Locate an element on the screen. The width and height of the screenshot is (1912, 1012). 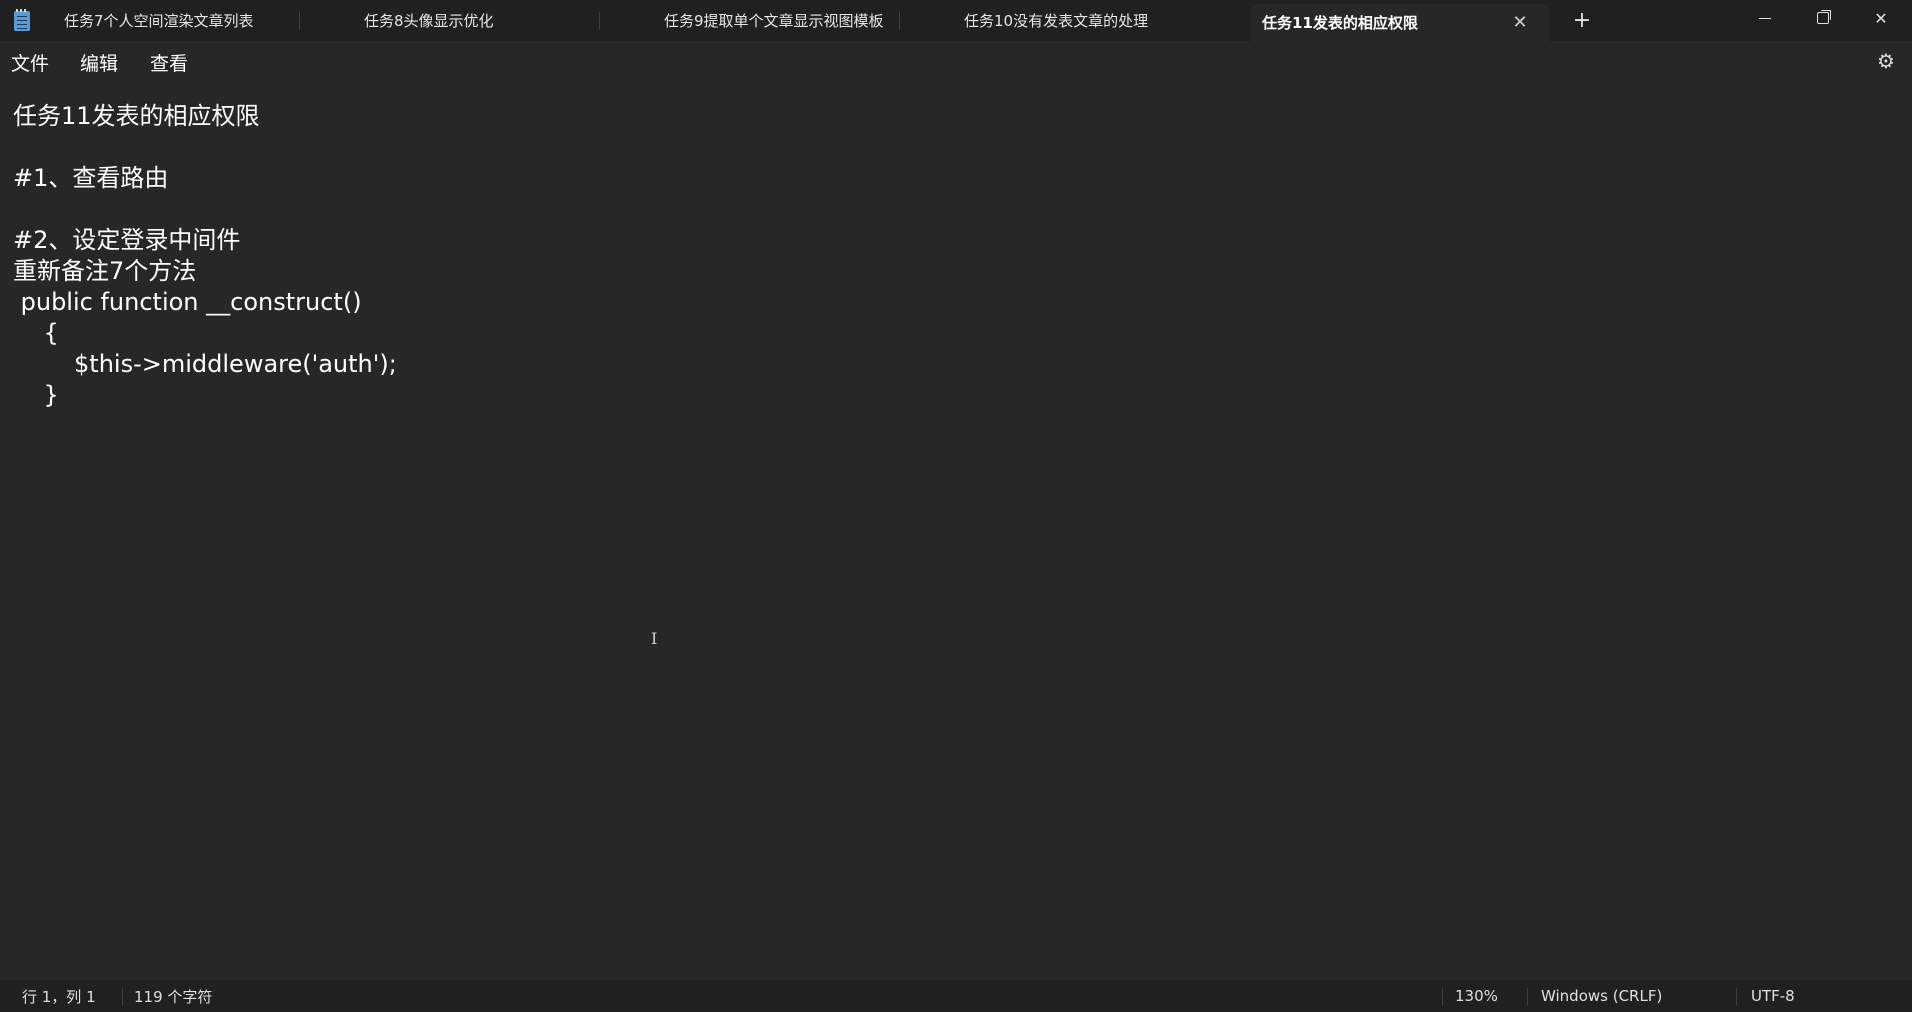
settings-gear-icon: ⚙ is located at coordinates (1886, 61).